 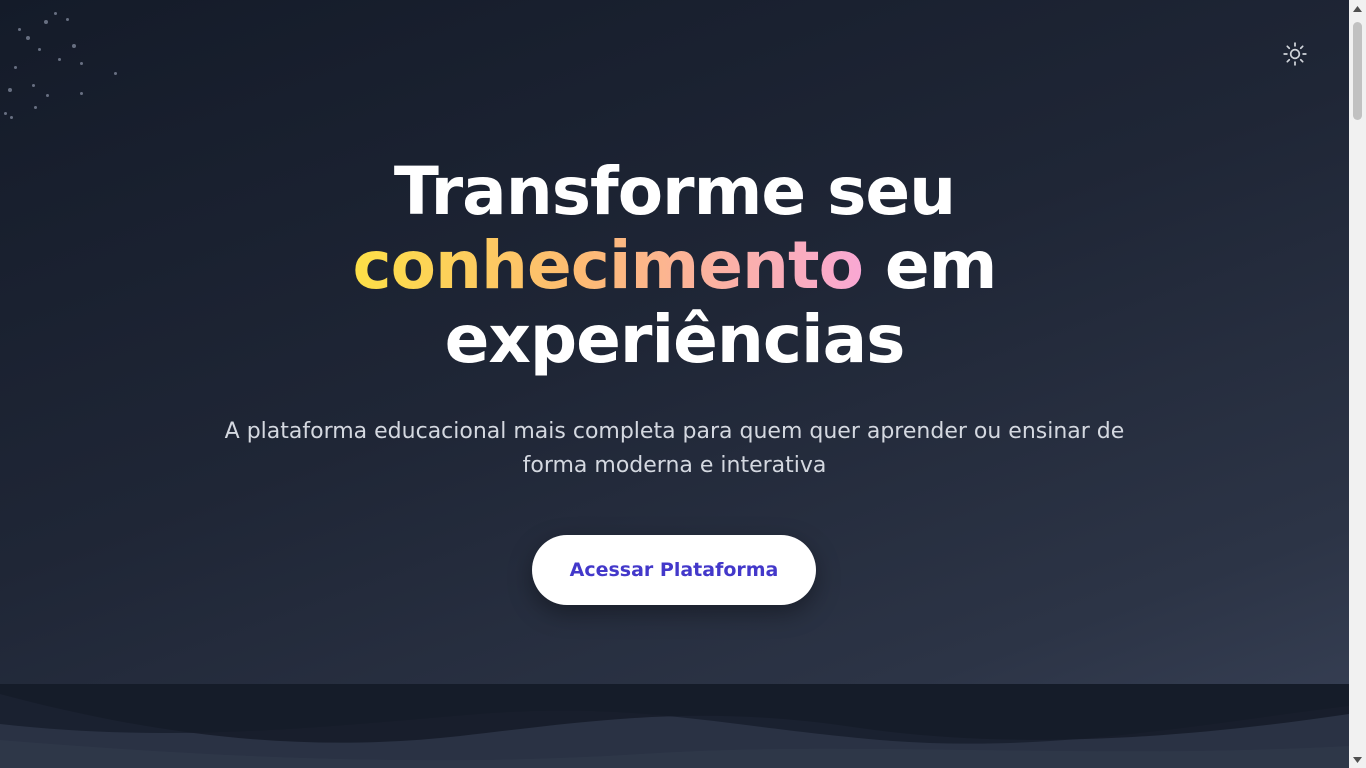 I want to click on scroll-down-arrow-icon, so click(x=1357, y=759).